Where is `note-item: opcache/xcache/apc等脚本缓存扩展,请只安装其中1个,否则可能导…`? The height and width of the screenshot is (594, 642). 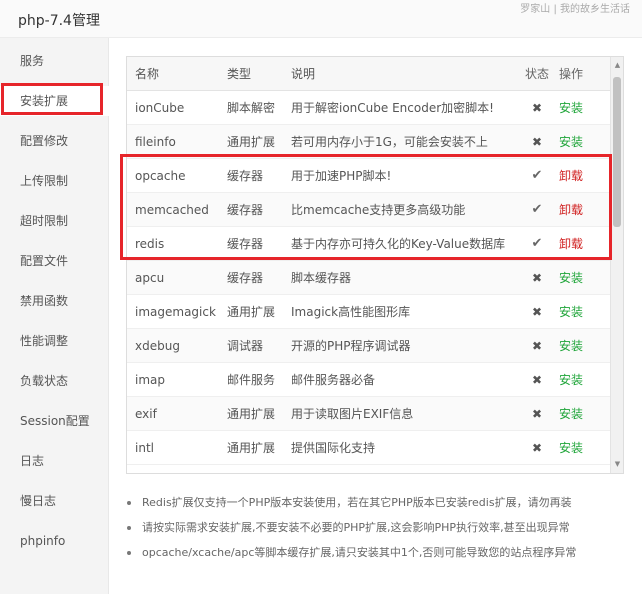 note-item: opcache/xcache/apc等脚本缓存扩展,请只安装其中1个,否则可能导… is located at coordinates (374, 556).